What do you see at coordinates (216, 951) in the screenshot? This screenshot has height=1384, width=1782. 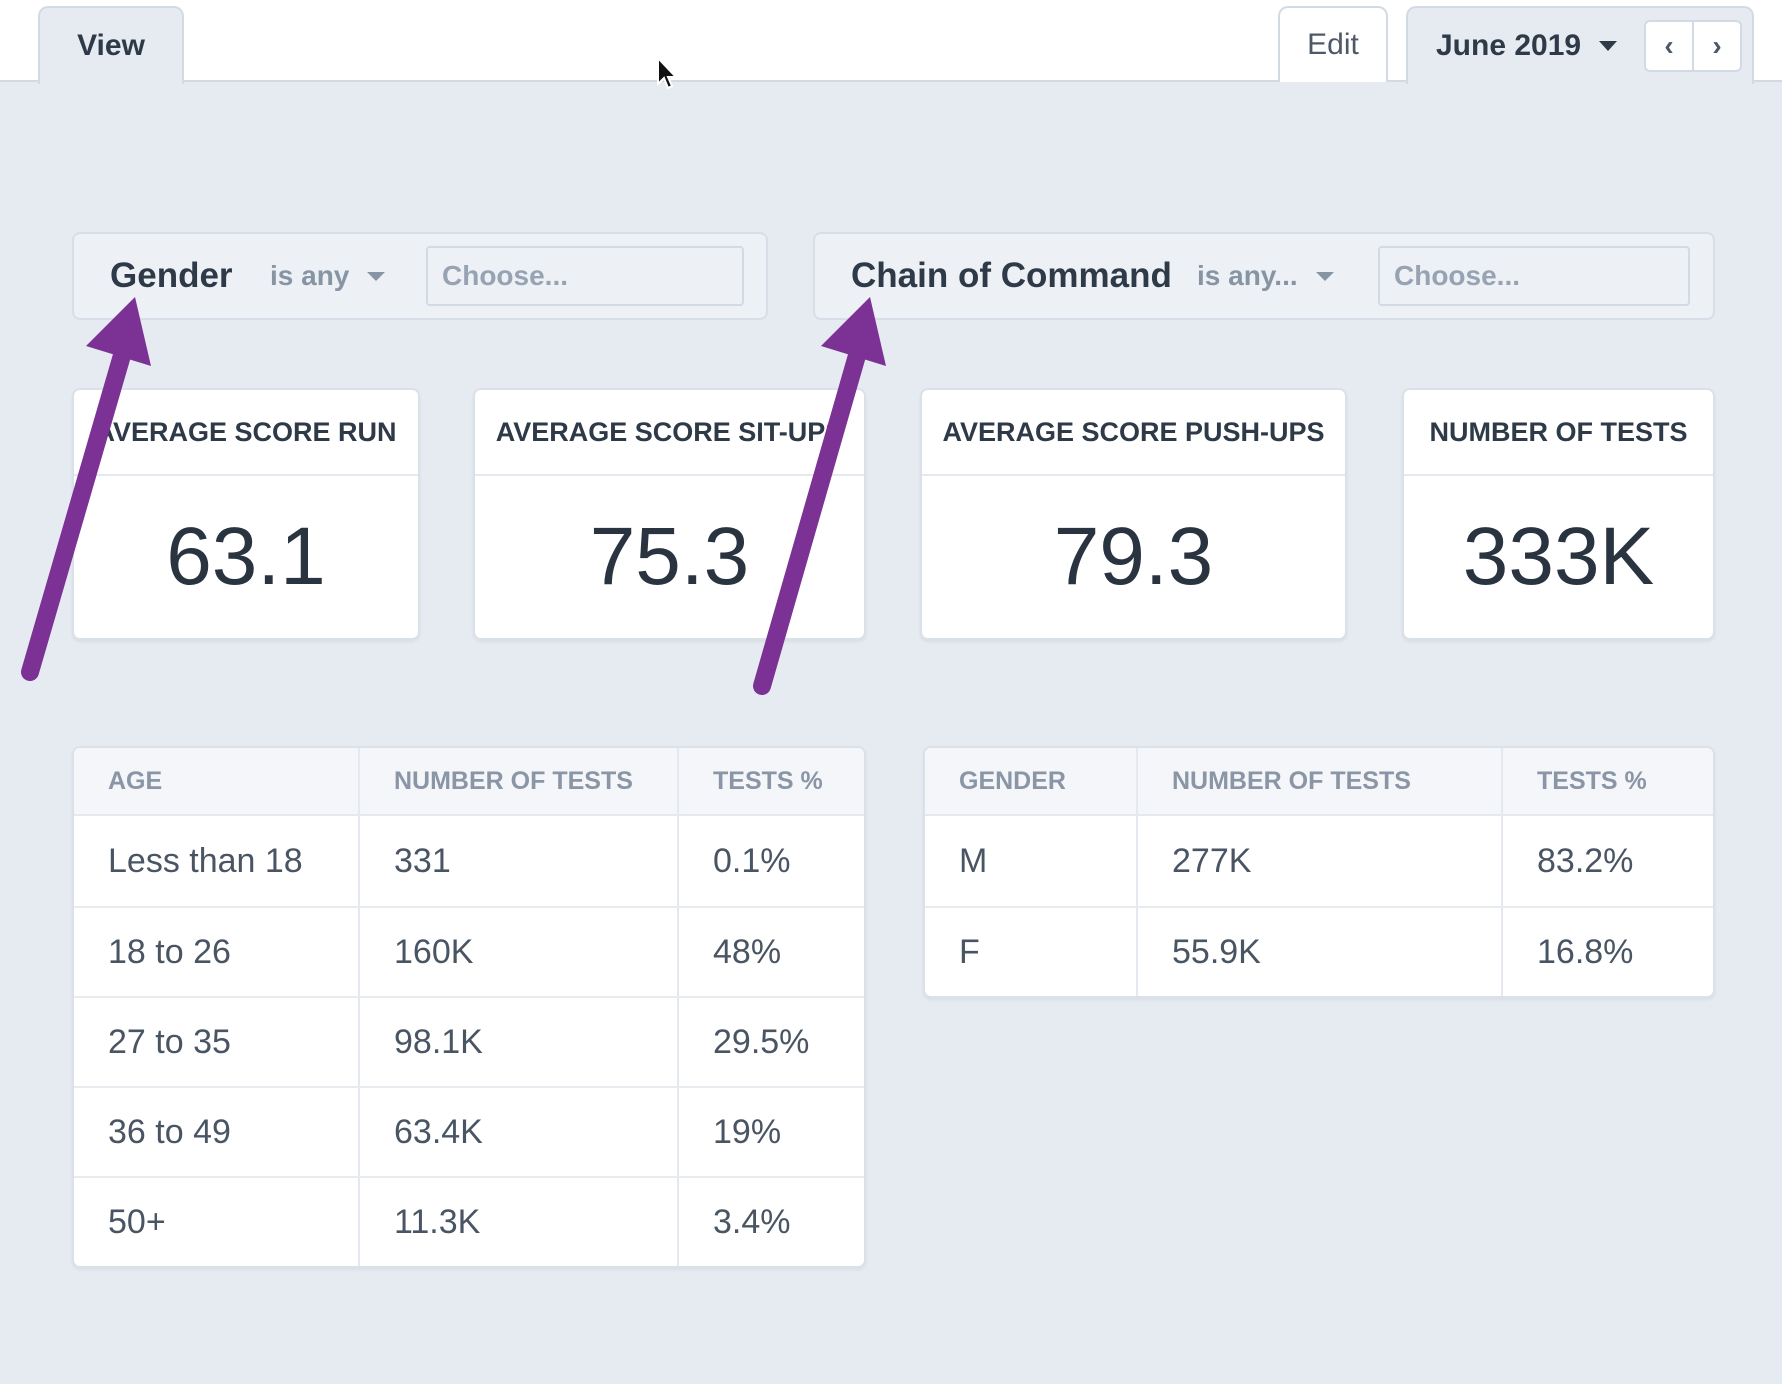 I see `table-cell: 18 to 26` at bounding box center [216, 951].